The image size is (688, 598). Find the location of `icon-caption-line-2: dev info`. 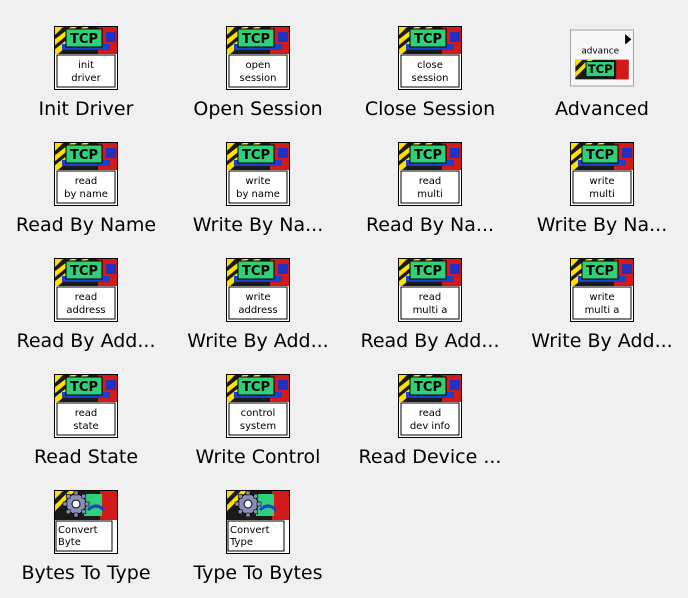

icon-caption-line-2: dev info is located at coordinates (430, 426).